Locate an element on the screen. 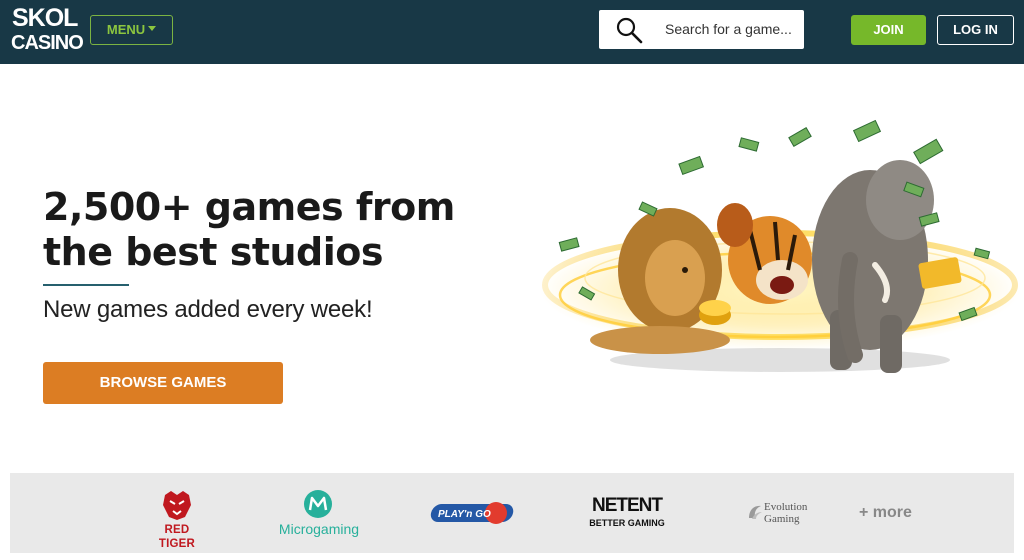 This screenshot has height=560, width=1024. evolution-label-line-2: Gaming is located at coordinates (782, 519).